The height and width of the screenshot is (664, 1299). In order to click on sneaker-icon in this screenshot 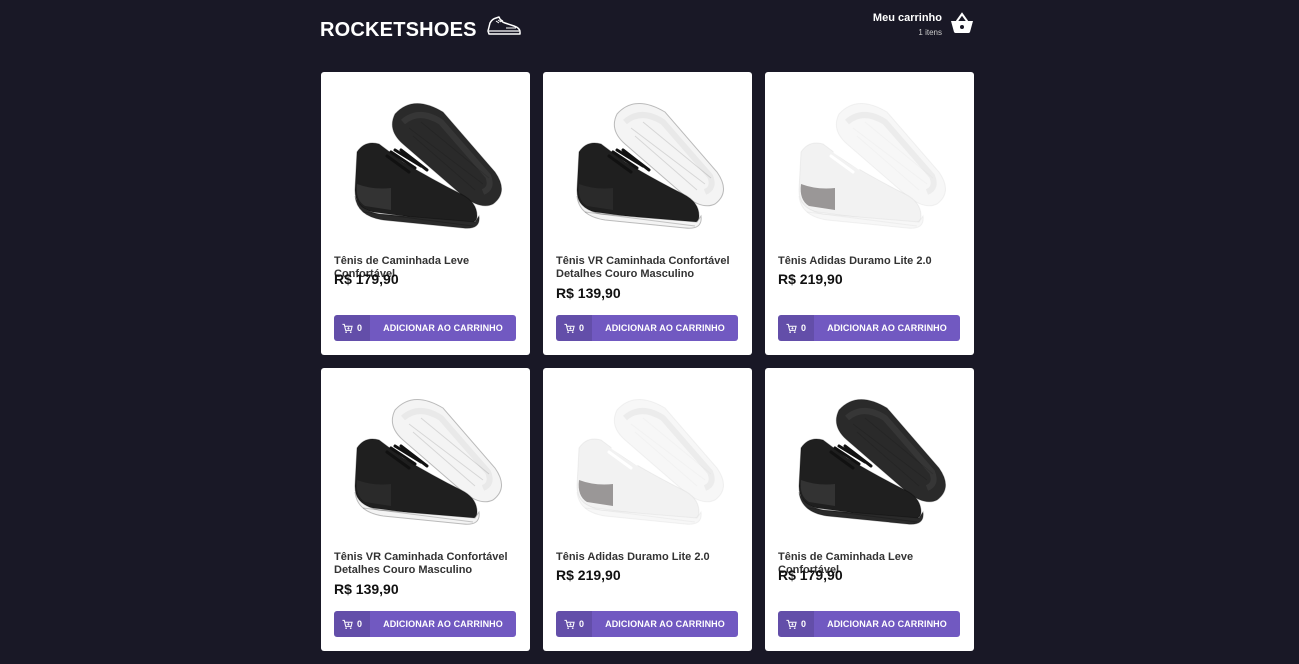, I will do `click(504, 29)`.